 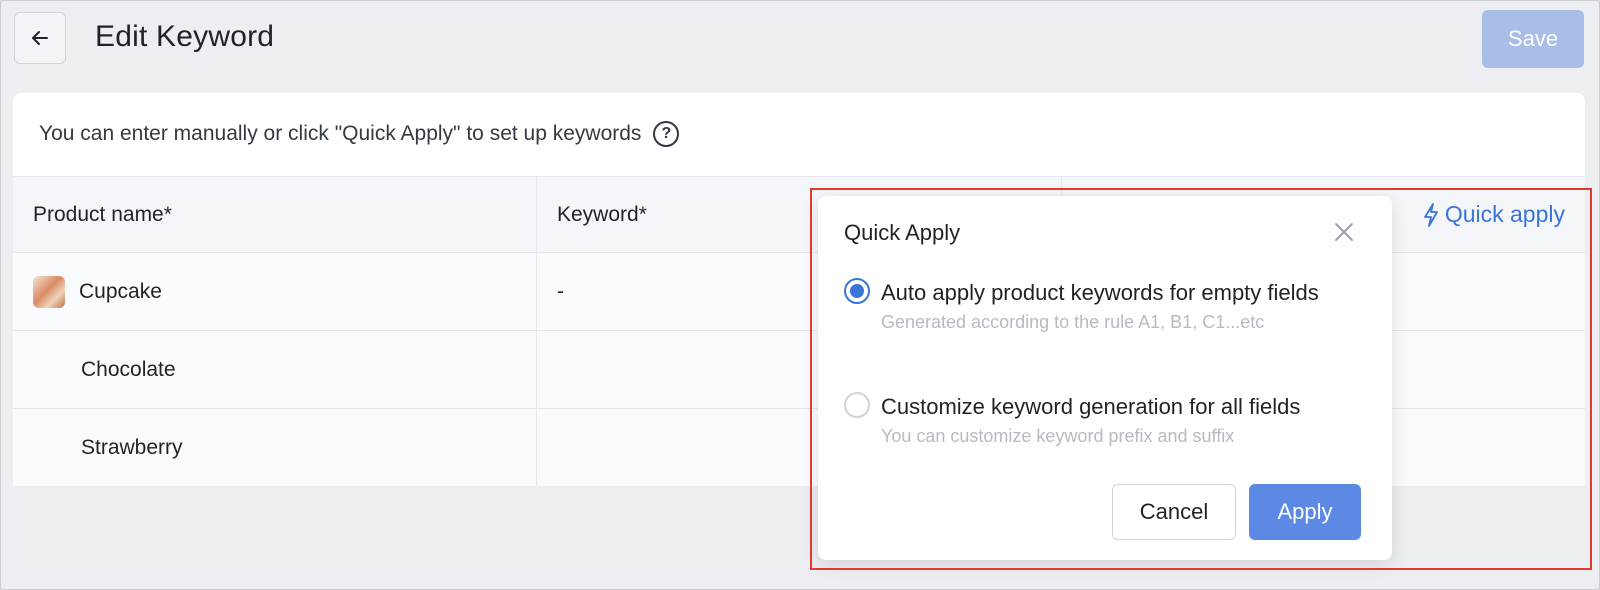 I want to click on product-thumbnail, so click(x=49, y=291).